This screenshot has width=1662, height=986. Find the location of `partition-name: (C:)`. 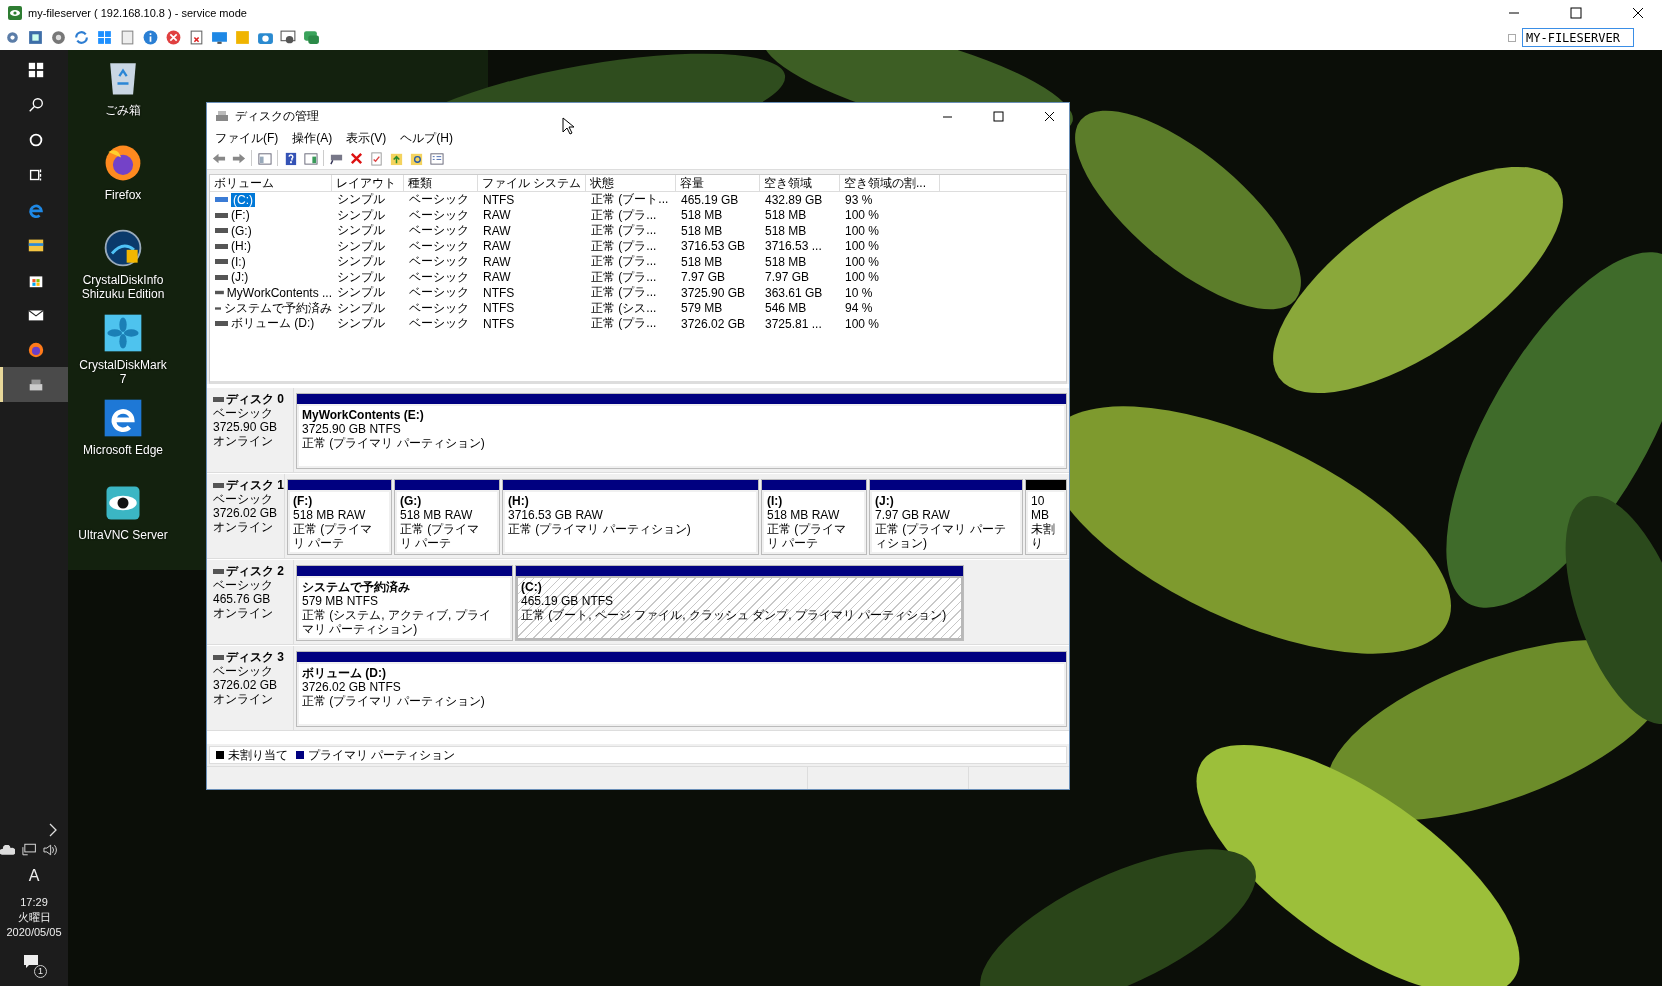

partition-name: (C:) is located at coordinates (531, 587).